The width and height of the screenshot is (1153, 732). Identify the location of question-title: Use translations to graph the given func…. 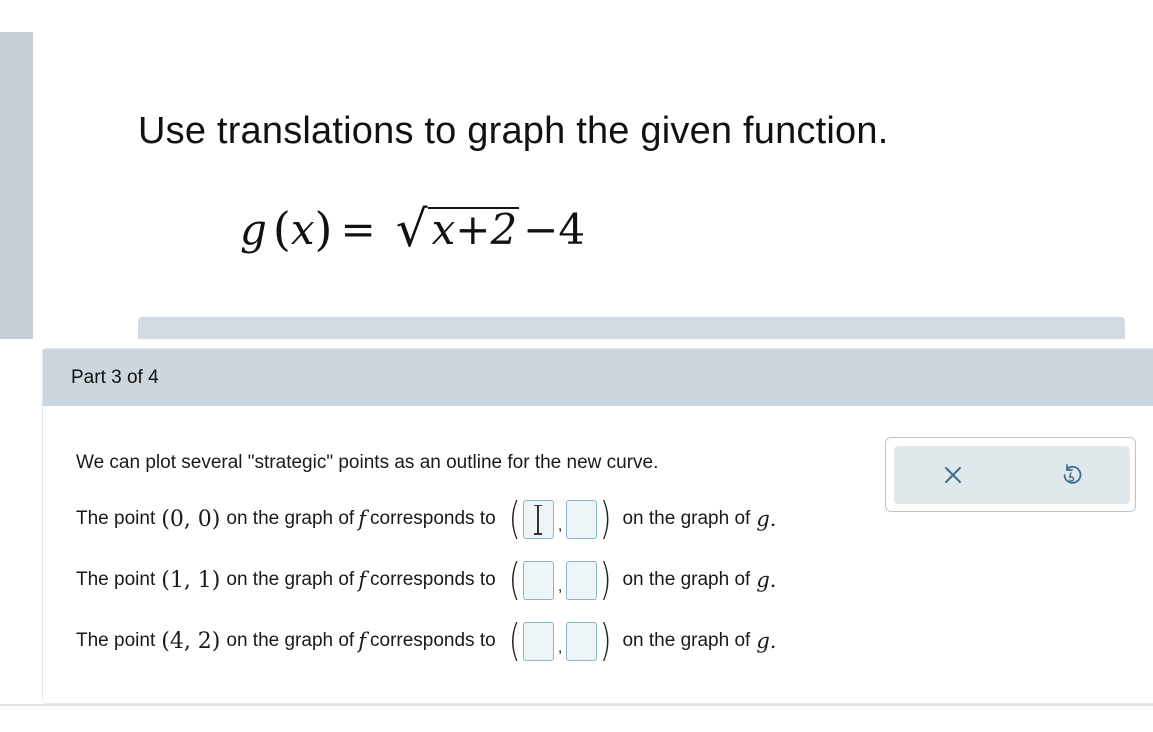
(513, 131).